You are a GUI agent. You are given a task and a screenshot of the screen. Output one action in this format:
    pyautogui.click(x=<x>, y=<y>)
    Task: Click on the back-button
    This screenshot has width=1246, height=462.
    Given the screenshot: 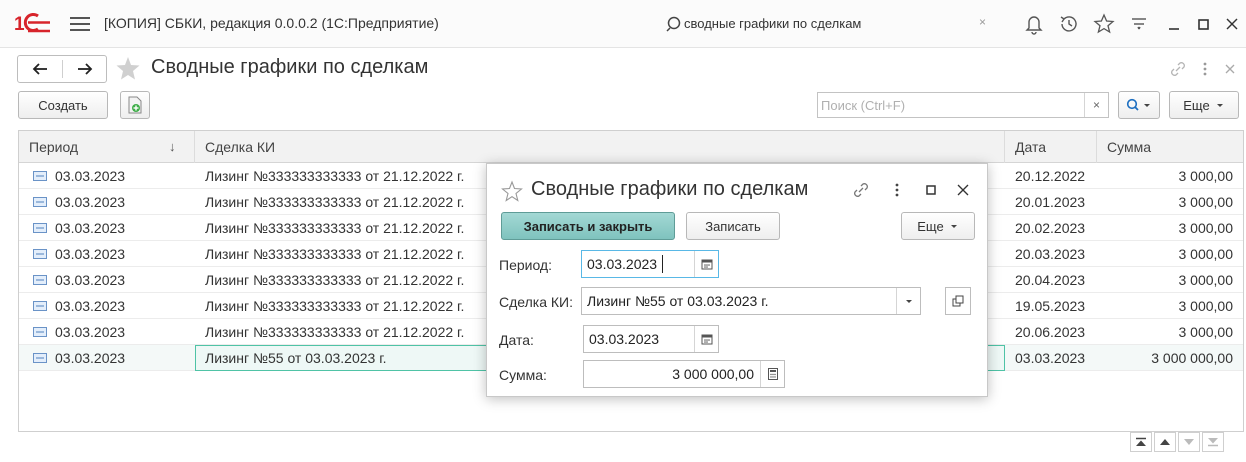 What is the action you would take?
    pyautogui.click(x=40, y=69)
    